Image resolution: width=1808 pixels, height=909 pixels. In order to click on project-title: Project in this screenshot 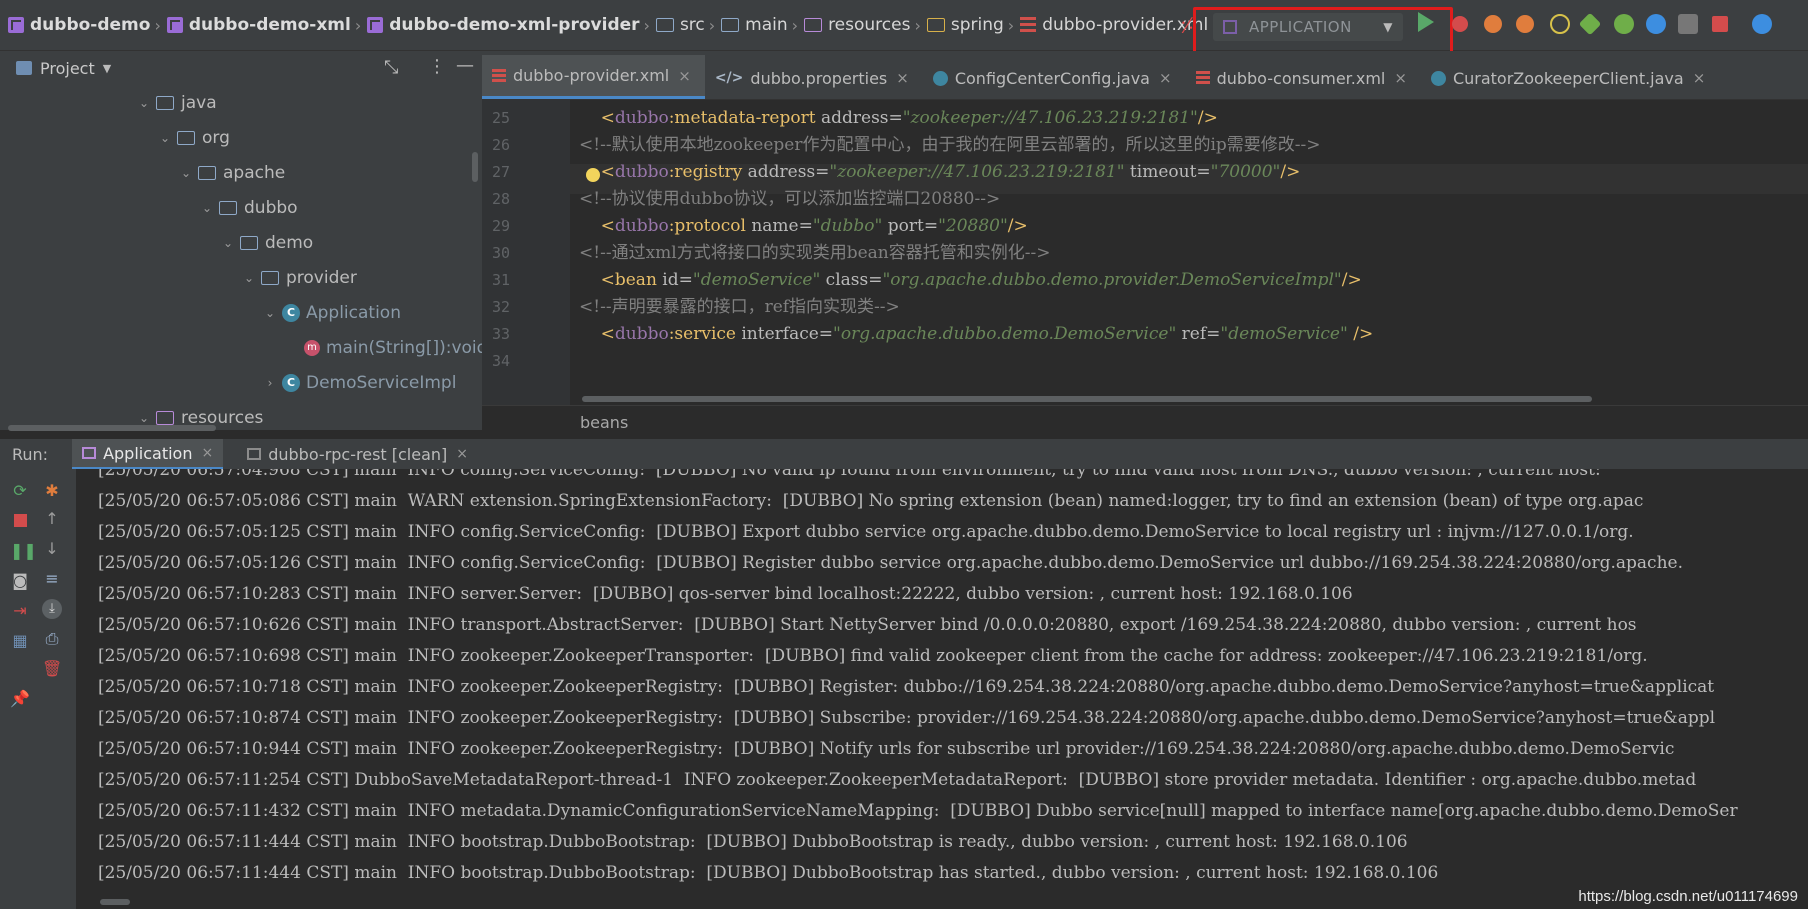, I will do `click(67, 68)`.